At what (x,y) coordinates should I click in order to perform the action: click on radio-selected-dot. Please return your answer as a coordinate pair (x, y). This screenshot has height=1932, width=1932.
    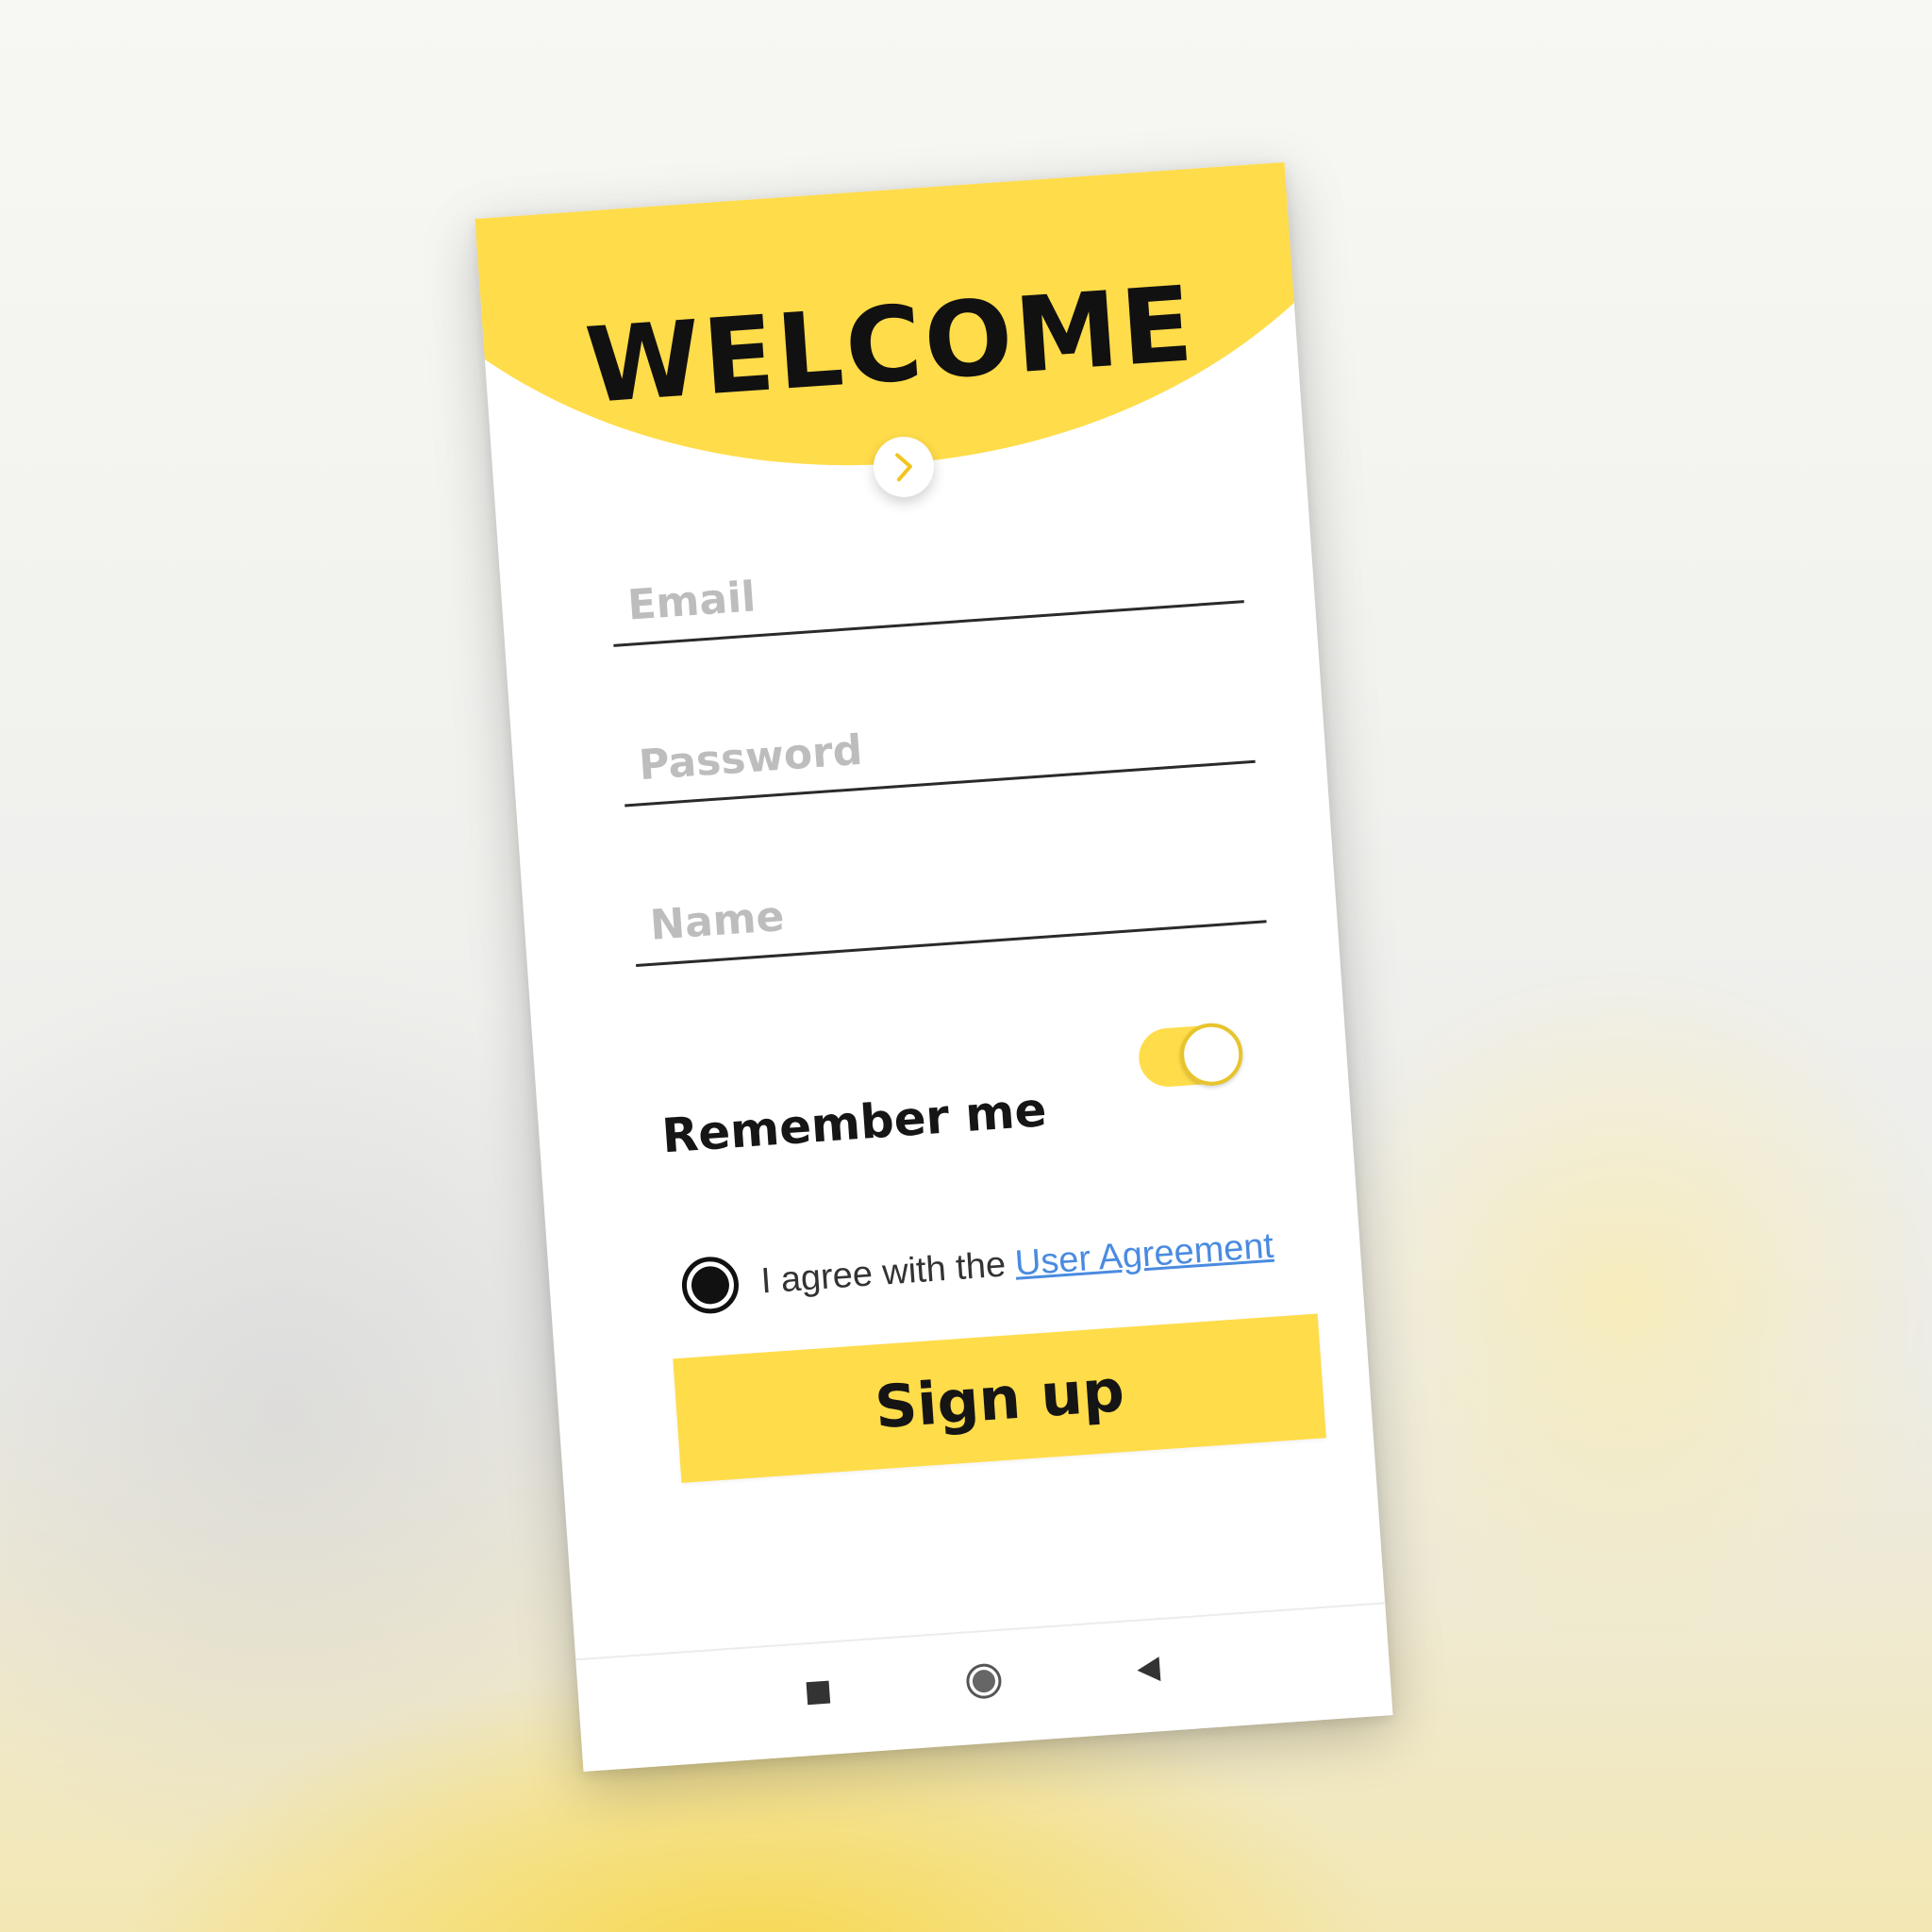
    Looking at the image, I should click on (710, 1285).